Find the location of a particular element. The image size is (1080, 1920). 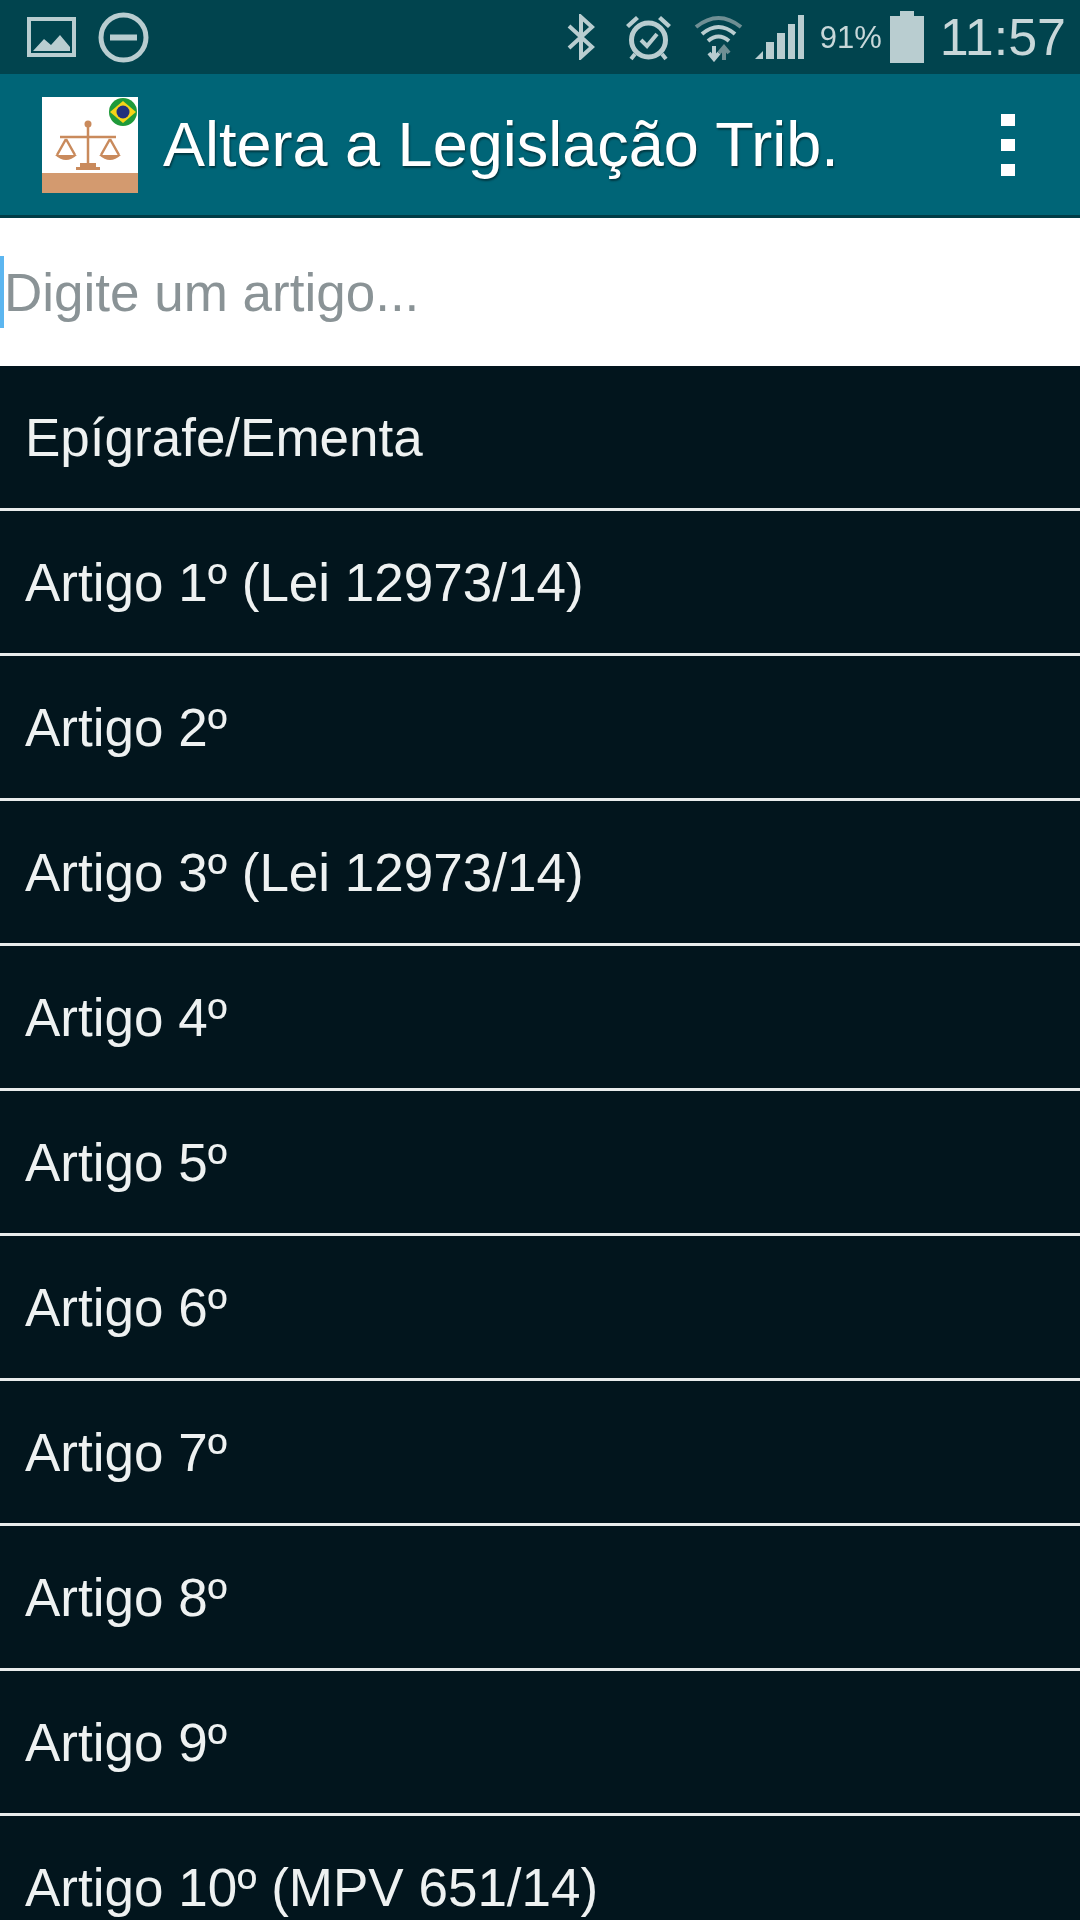

article-list-item: Artigo 8º is located at coordinates (540, 1598).